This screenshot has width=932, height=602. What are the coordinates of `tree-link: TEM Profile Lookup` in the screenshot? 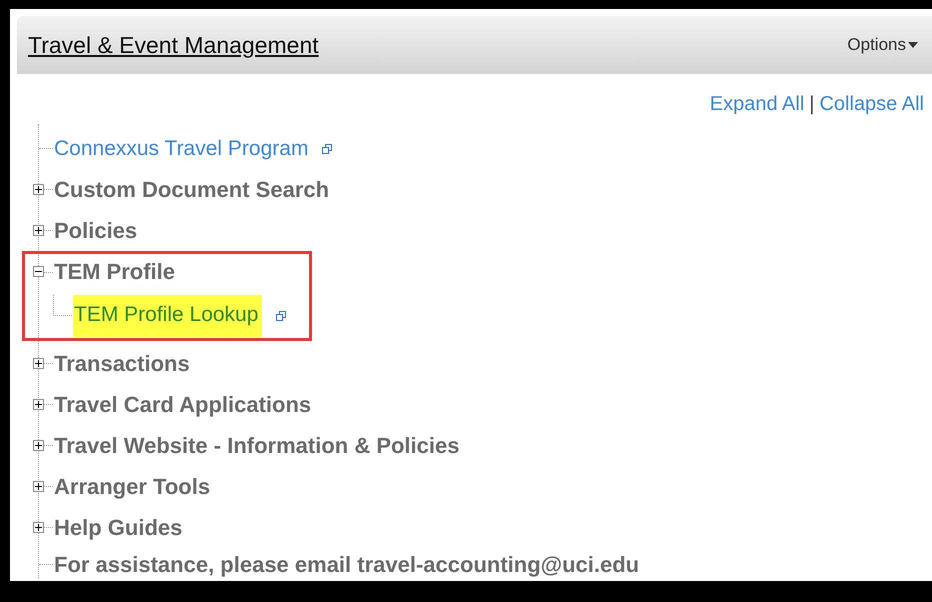 It's located at (167, 316).